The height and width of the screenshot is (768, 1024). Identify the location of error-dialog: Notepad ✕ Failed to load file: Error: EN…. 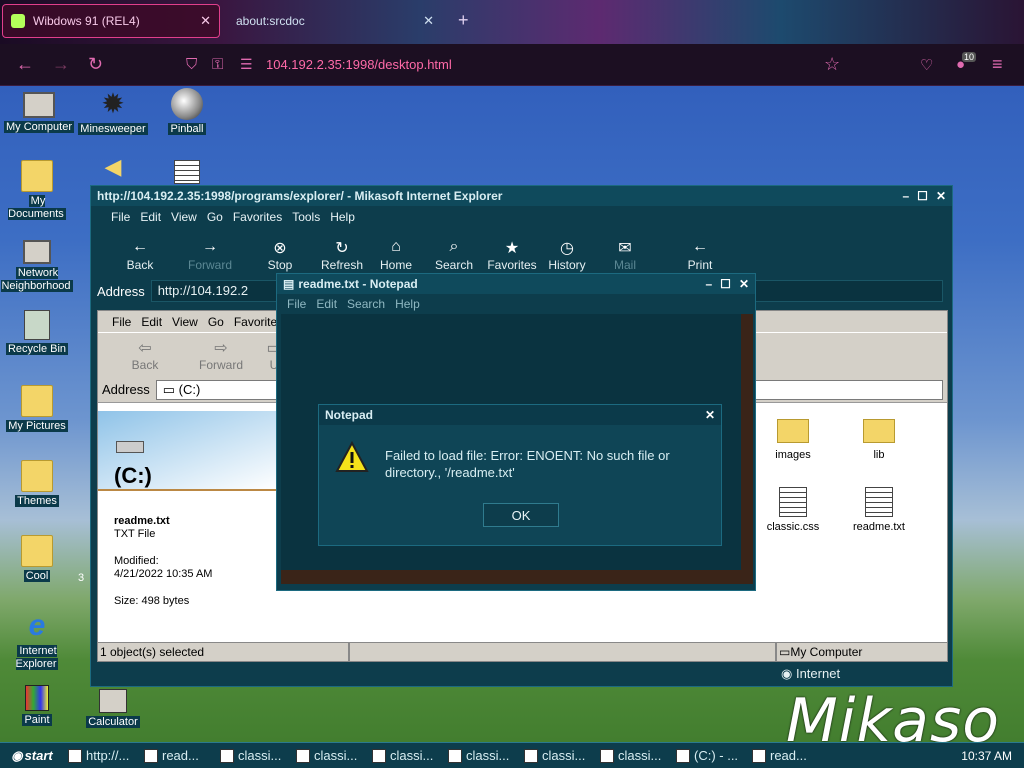
(520, 475).